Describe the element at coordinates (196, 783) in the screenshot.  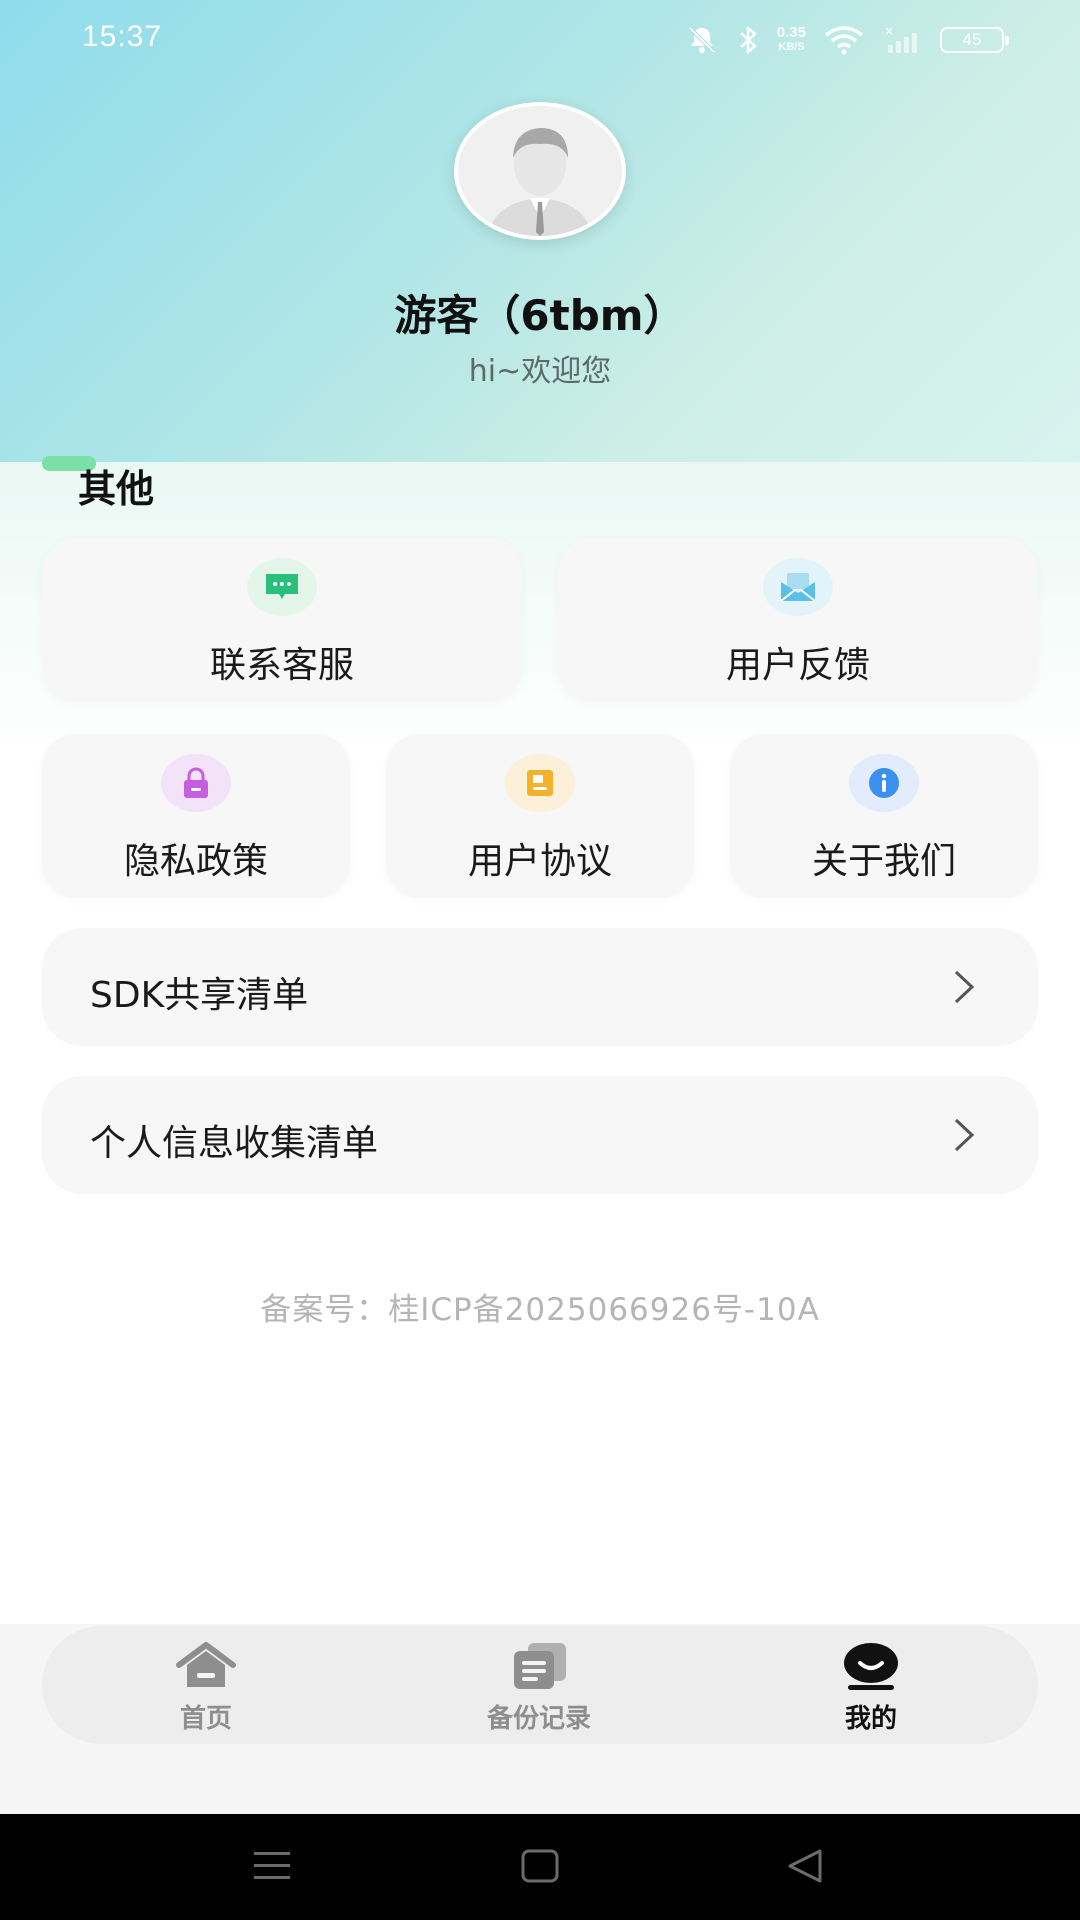
I see `lock-icon` at that location.